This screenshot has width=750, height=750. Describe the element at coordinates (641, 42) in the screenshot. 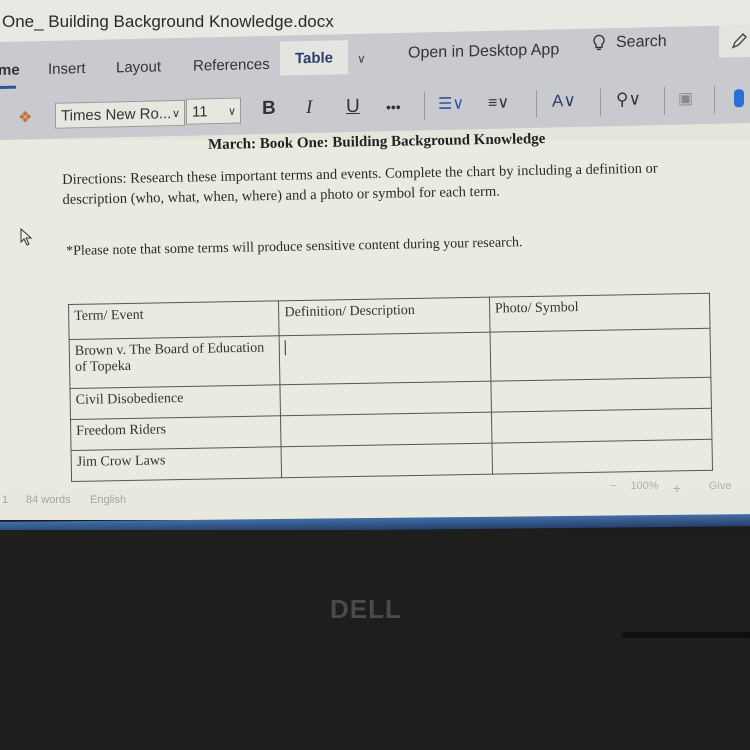

I see `search-label: Search` at that location.